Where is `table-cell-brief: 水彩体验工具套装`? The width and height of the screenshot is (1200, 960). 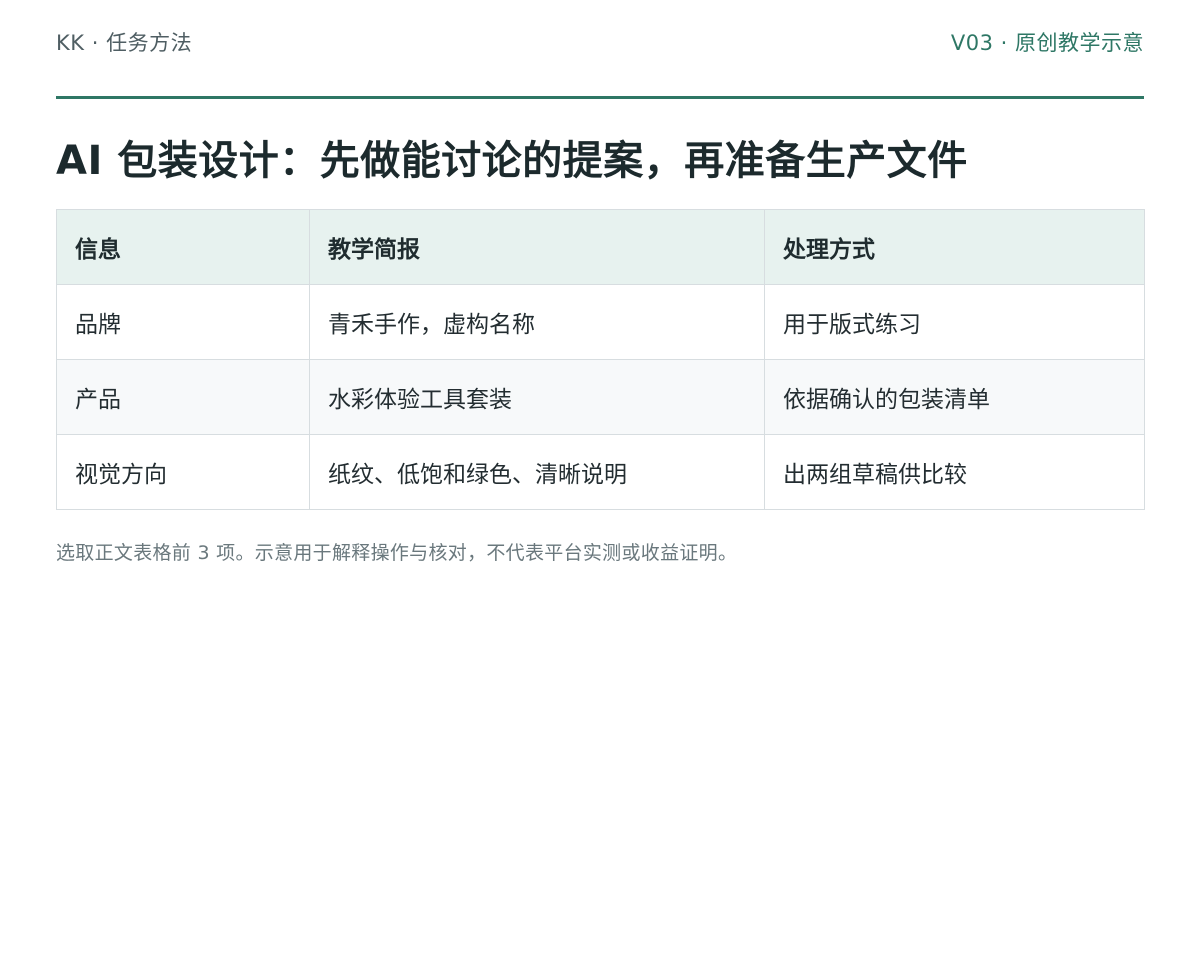 table-cell-brief: 水彩体验工具套装 is located at coordinates (537, 397).